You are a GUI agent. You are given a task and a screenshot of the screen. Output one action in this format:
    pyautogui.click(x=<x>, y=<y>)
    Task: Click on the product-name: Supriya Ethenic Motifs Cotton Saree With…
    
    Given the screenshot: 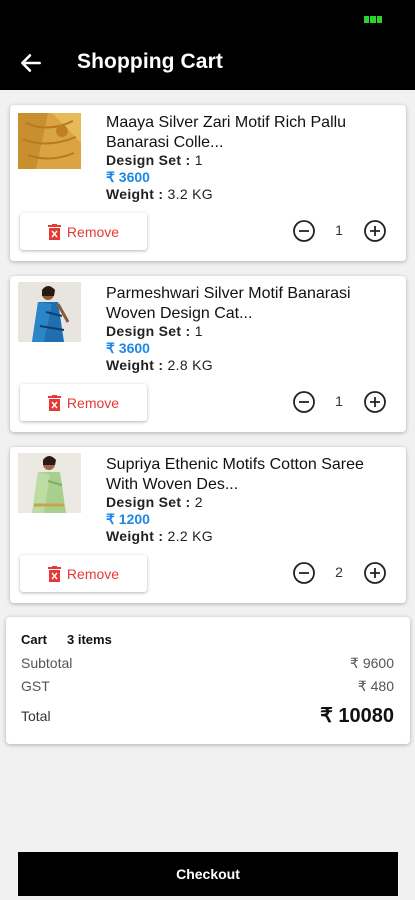 What is the action you would take?
    pyautogui.click(x=235, y=474)
    